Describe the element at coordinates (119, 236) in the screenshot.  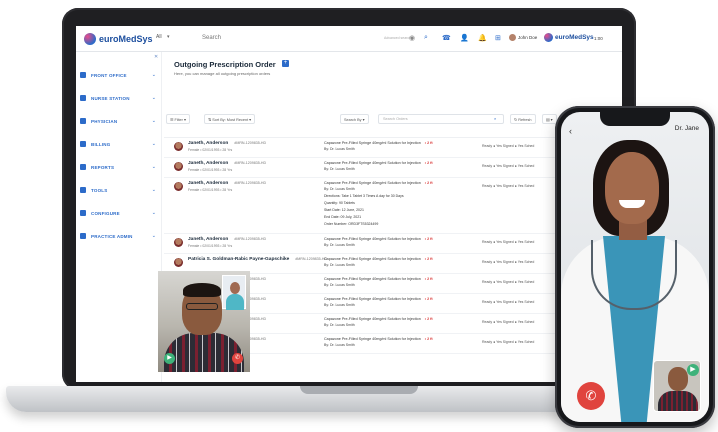
I see `sidebar-item-practice-admin: PRACTICE ADMIN ⌄` at that location.